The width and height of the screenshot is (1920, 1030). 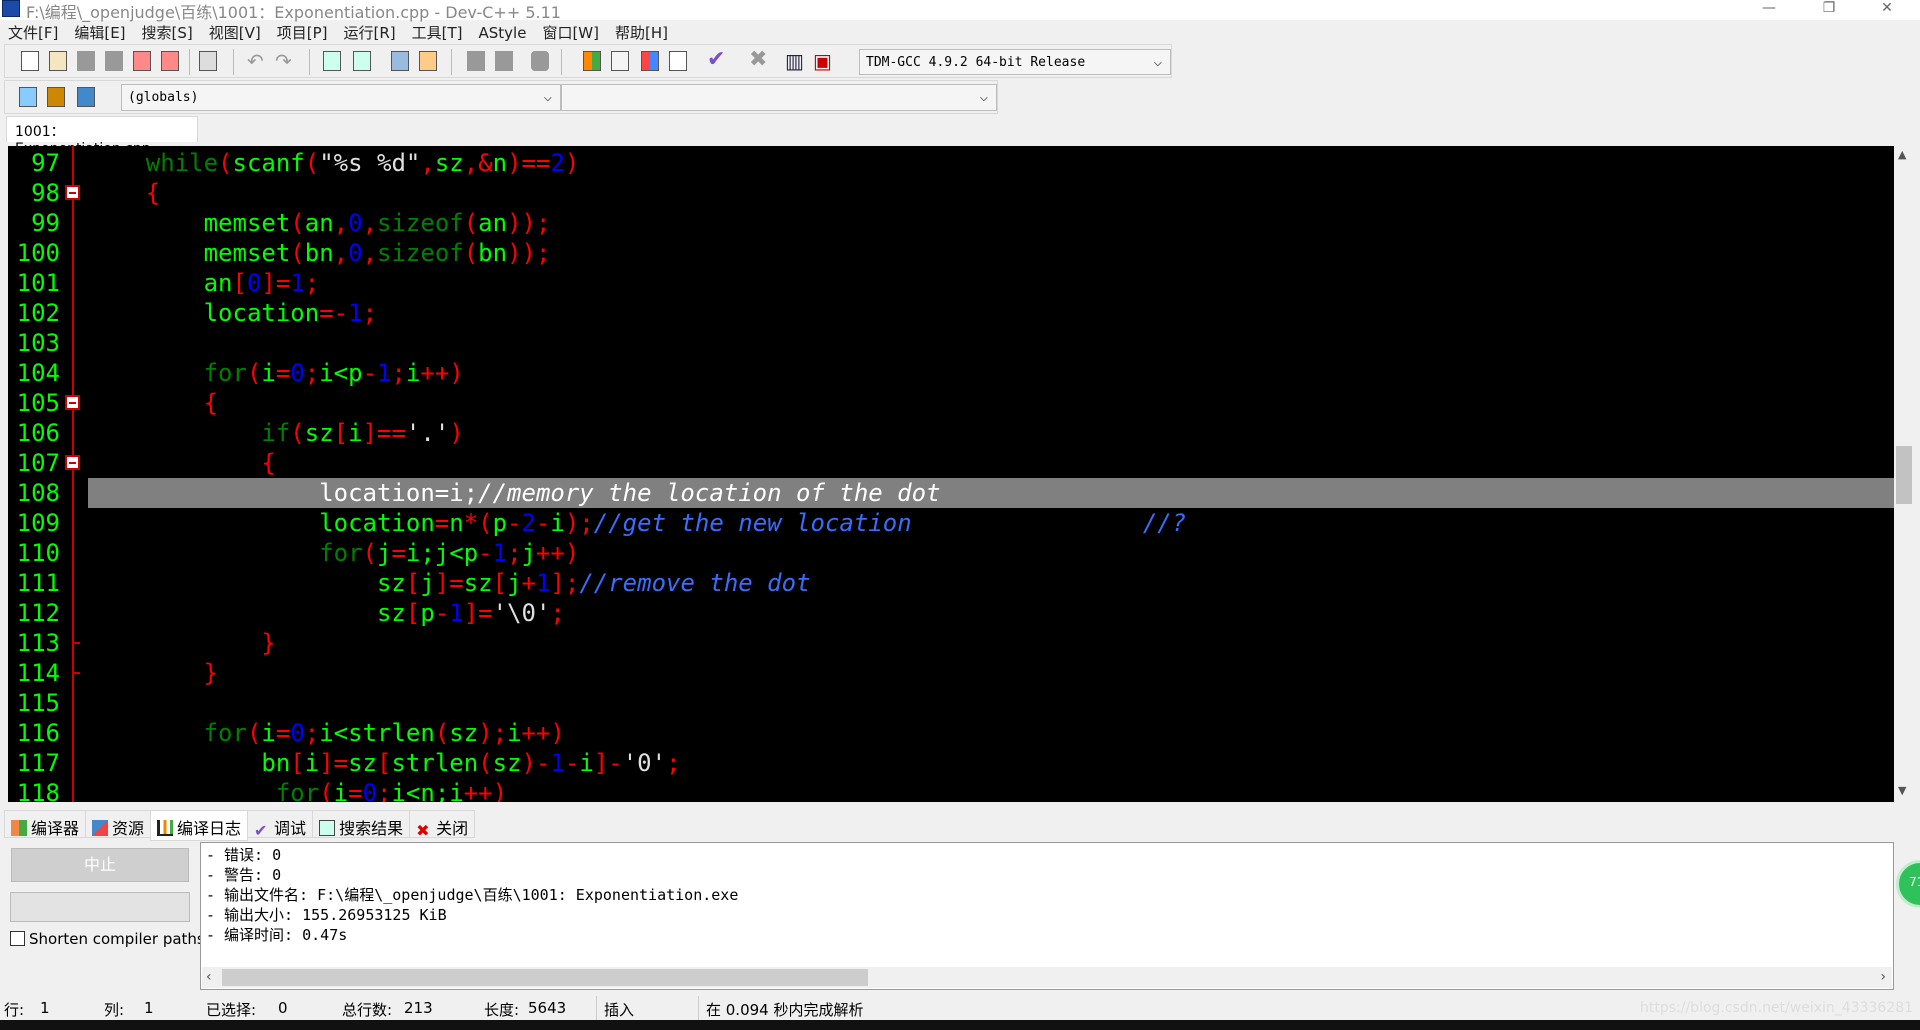 I want to click on code-line: memset(an,0,sizeof(an));, so click(x=991, y=223).